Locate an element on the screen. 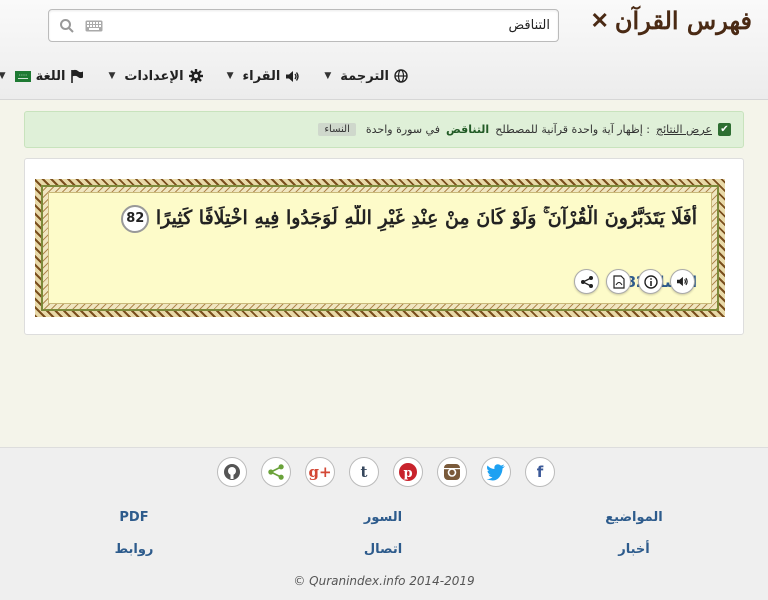 This screenshot has height=600, width=768. footer-link-suras: السور is located at coordinates (383, 517).